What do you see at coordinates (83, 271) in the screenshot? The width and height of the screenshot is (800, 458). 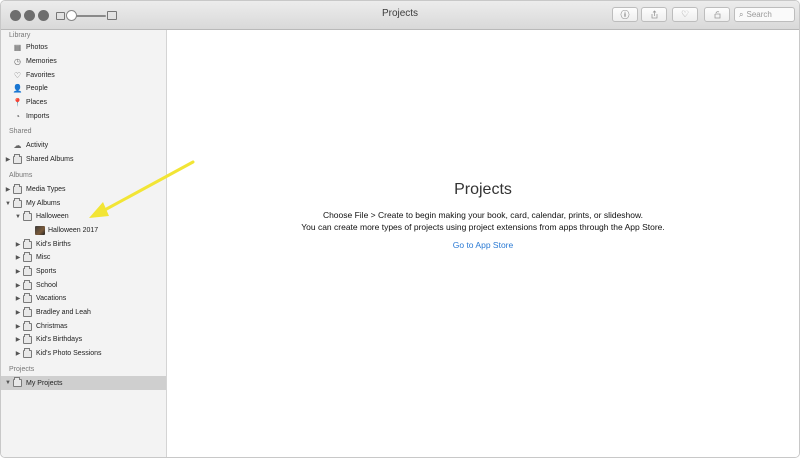 I see `sidebar-item-sports: ▶ Sports` at bounding box center [83, 271].